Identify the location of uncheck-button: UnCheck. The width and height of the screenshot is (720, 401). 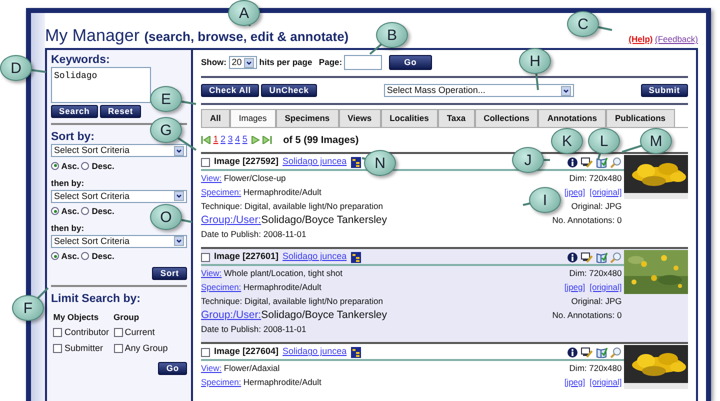
(289, 91).